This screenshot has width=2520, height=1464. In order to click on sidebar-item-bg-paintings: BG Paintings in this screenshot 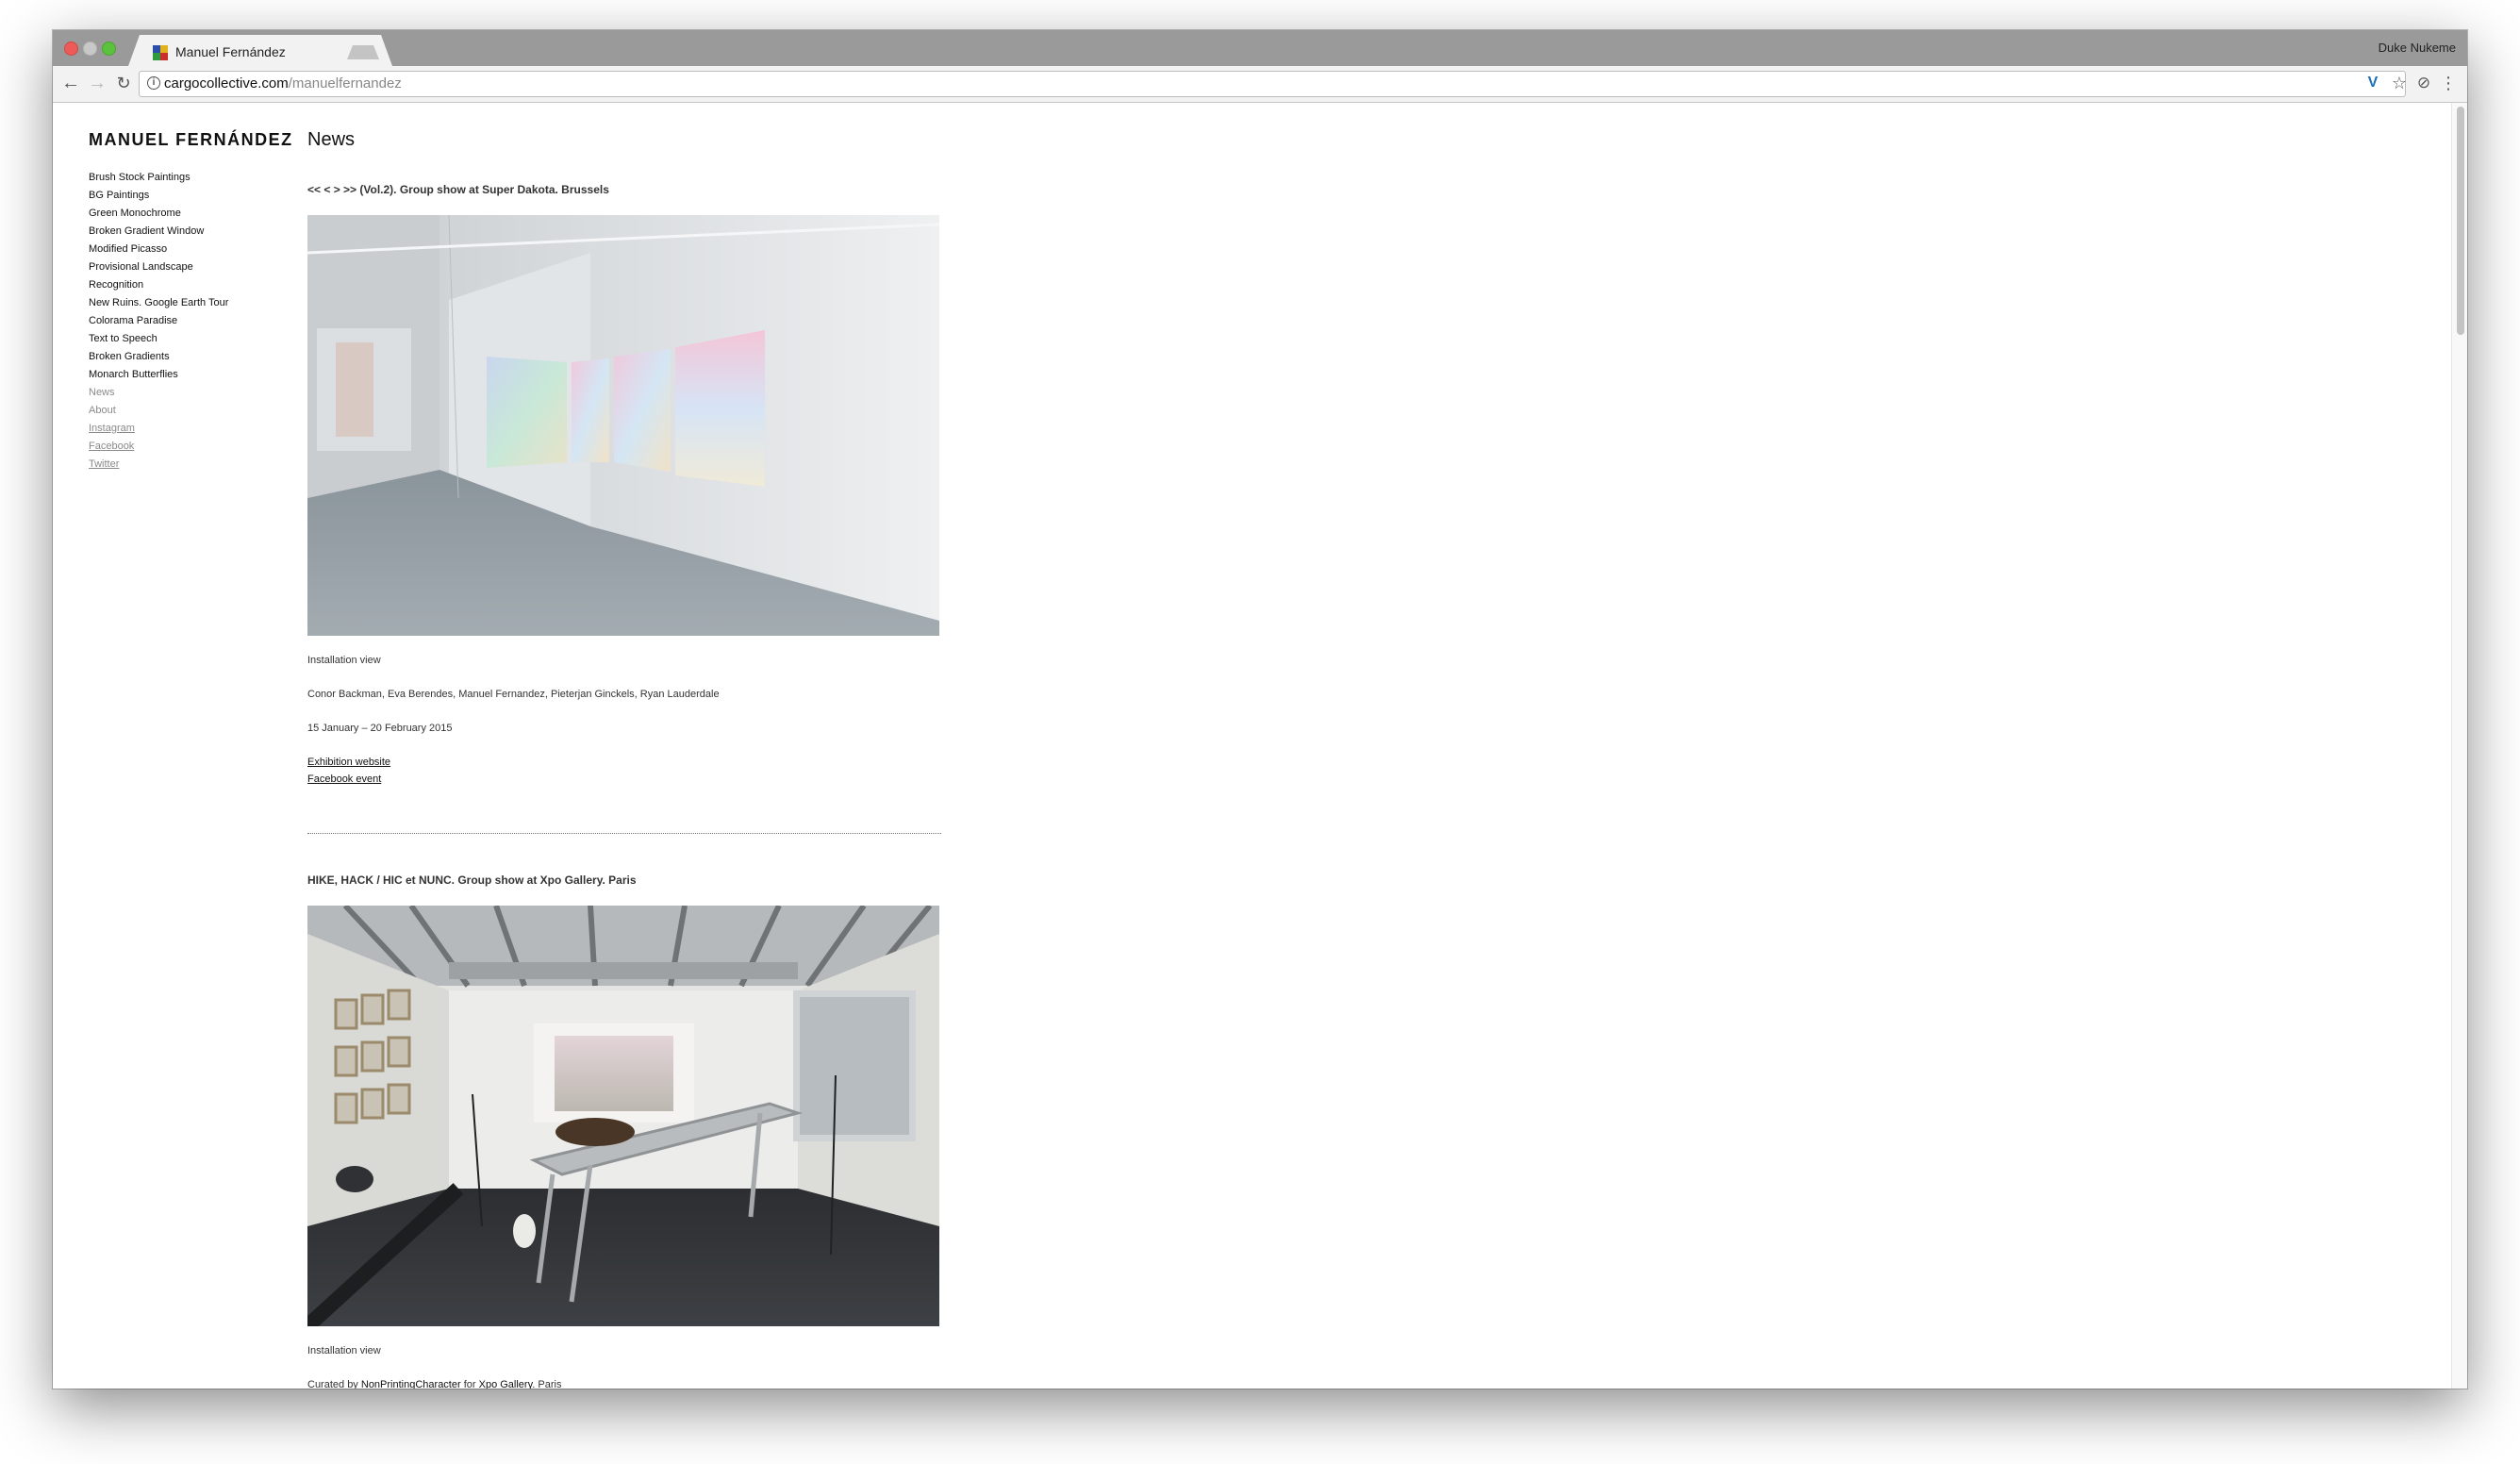, I will do `click(158, 196)`.